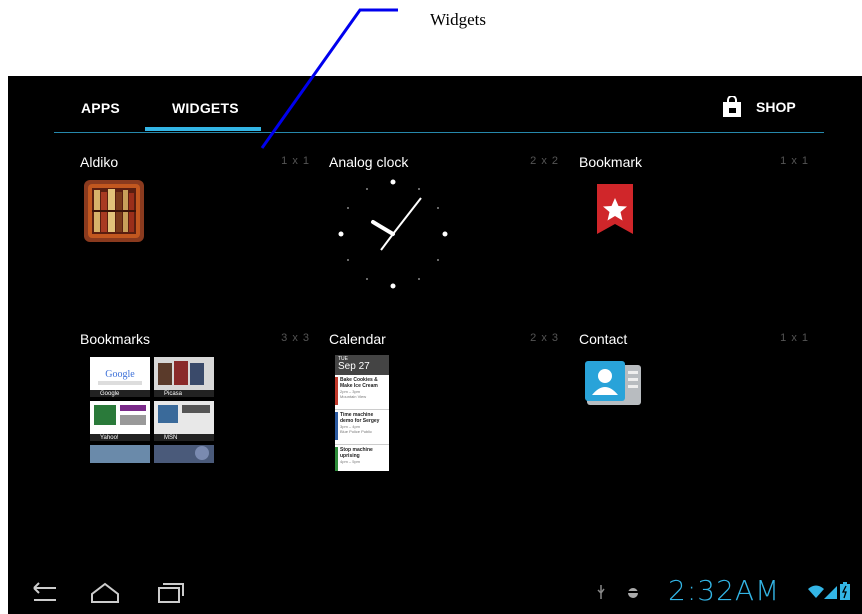 This screenshot has width=862, height=614. What do you see at coordinates (603, 339) in the screenshot?
I see `widget-name: Contact` at bounding box center [603, 339].